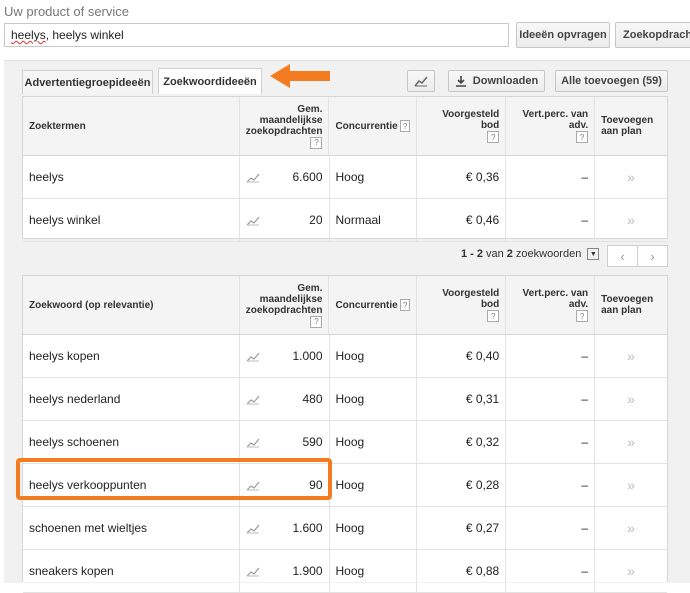 The width and height of the screenshot is (690, 593). I want to click on page-of: van, so click(495, 254).